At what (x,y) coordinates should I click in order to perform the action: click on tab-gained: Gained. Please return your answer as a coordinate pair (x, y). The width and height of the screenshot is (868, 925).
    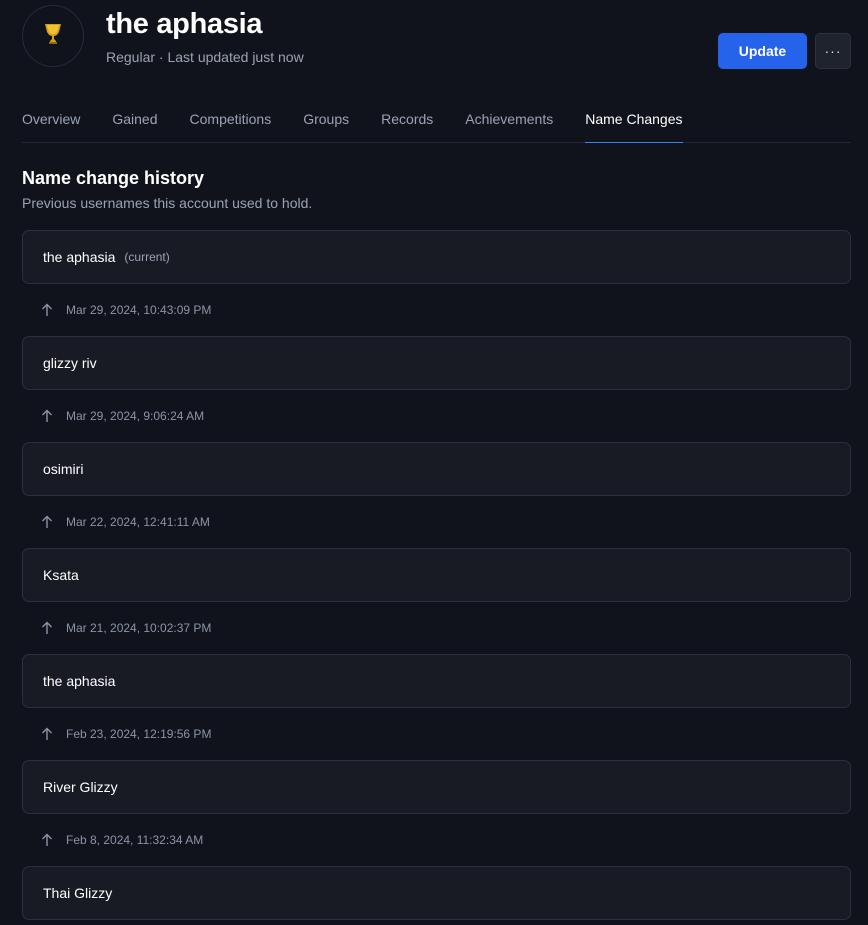
    Looking at the image, I should click on (134, 121).